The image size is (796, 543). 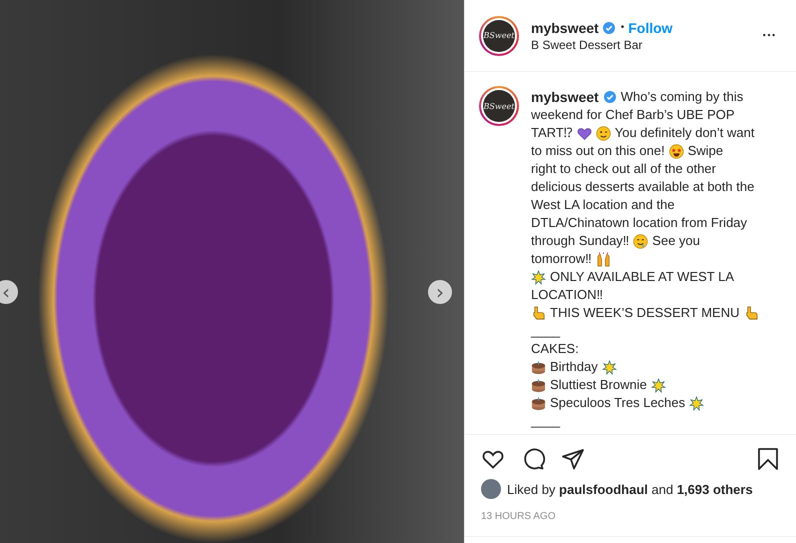 What do you see at coordinates (555, 349) in the screenshot?
I see `caption-text: CAKES:` at bounding box center [555, 349].